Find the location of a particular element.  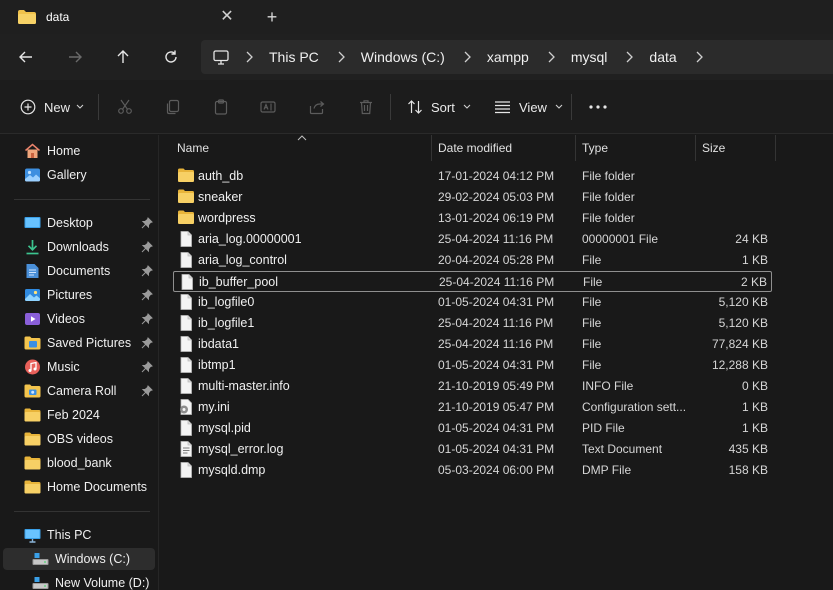

file-size: 1 KB is located at coordinates (754, 260).